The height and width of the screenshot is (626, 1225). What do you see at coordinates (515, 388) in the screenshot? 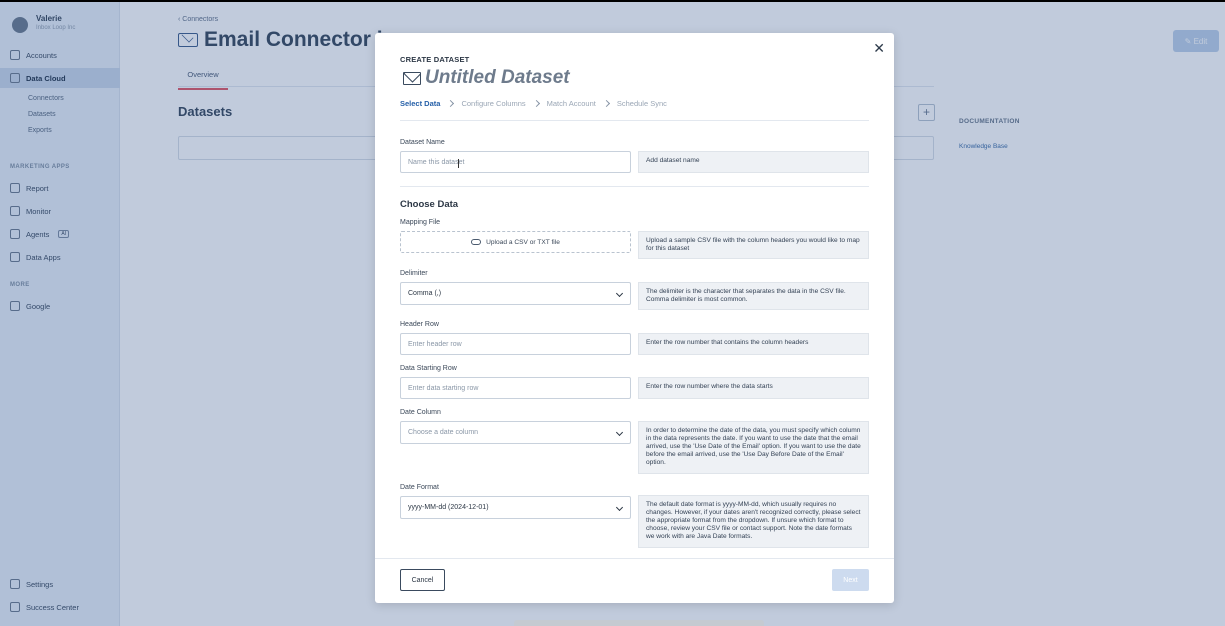
I see `data-starting-row-input: Enter data starting row` at bounding box center [515, 388].